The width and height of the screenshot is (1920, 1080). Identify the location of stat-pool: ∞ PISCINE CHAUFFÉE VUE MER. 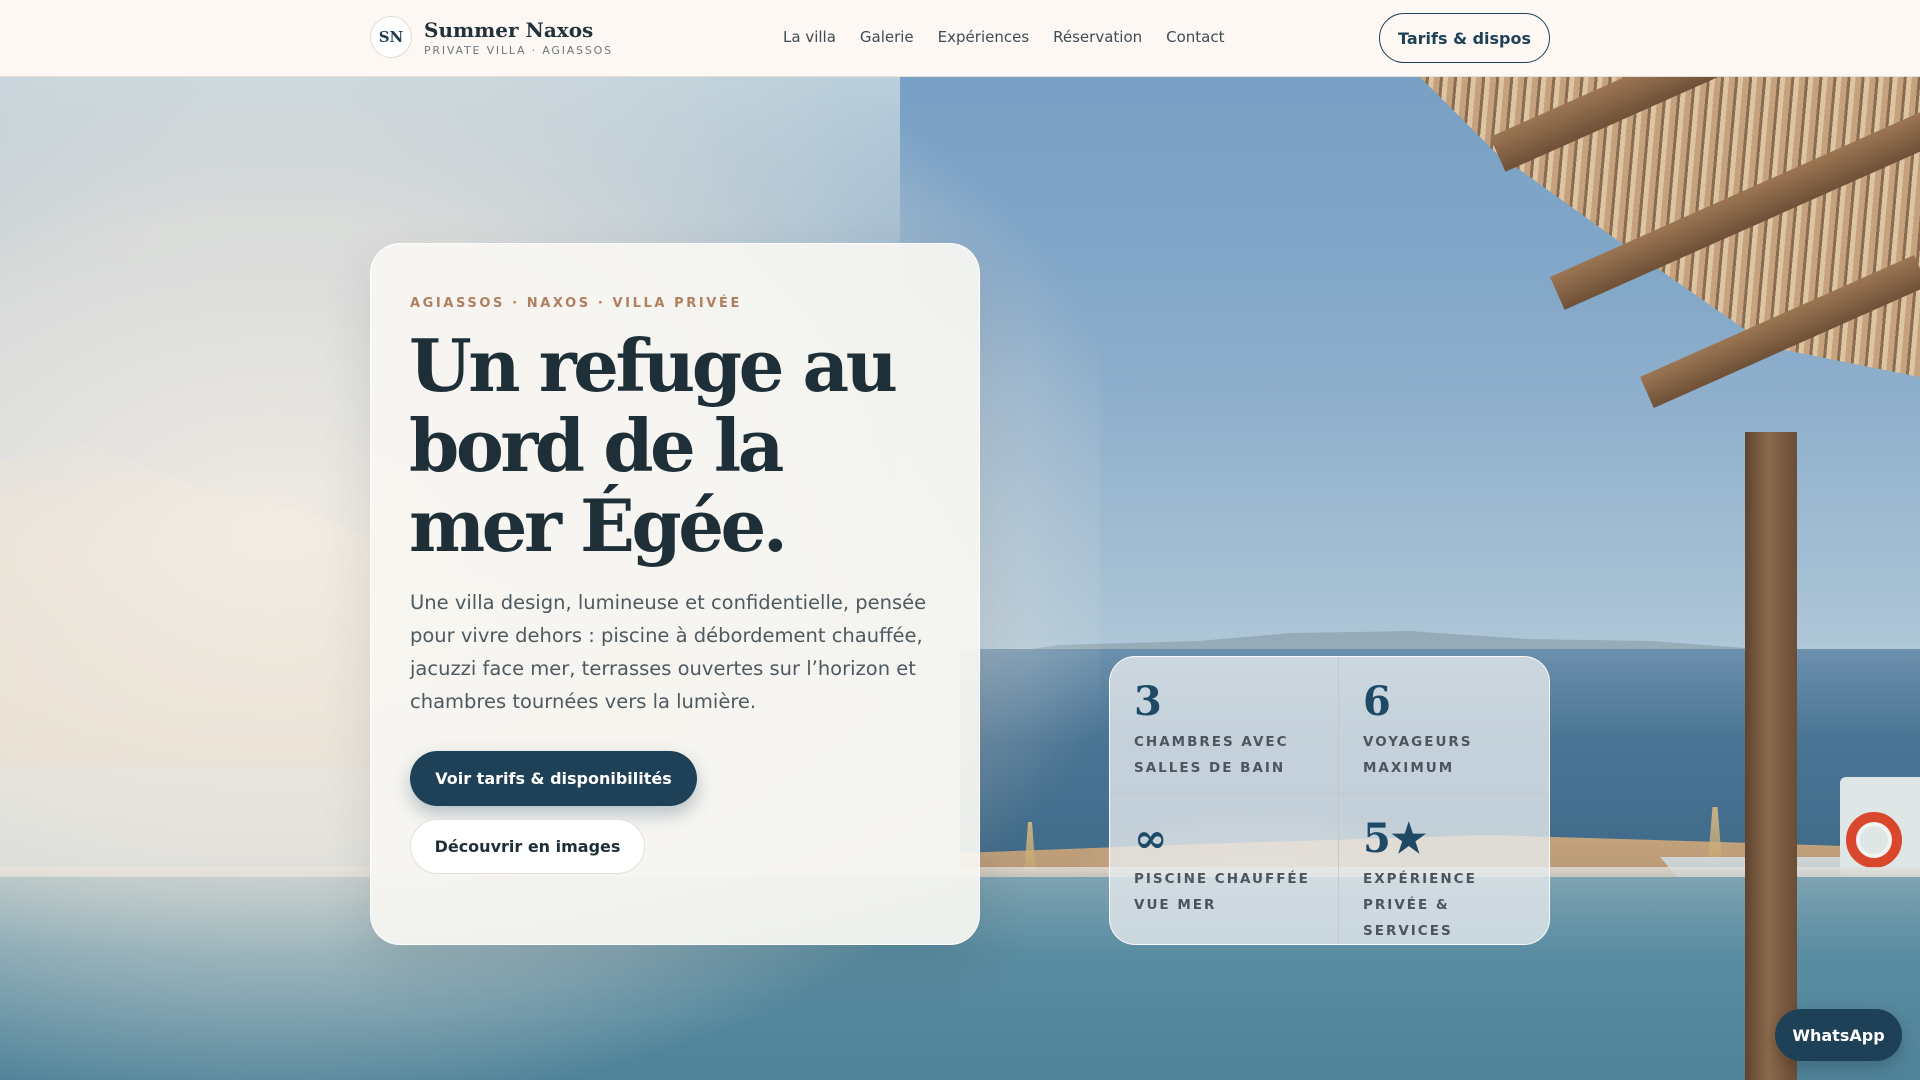
(1224, 869).